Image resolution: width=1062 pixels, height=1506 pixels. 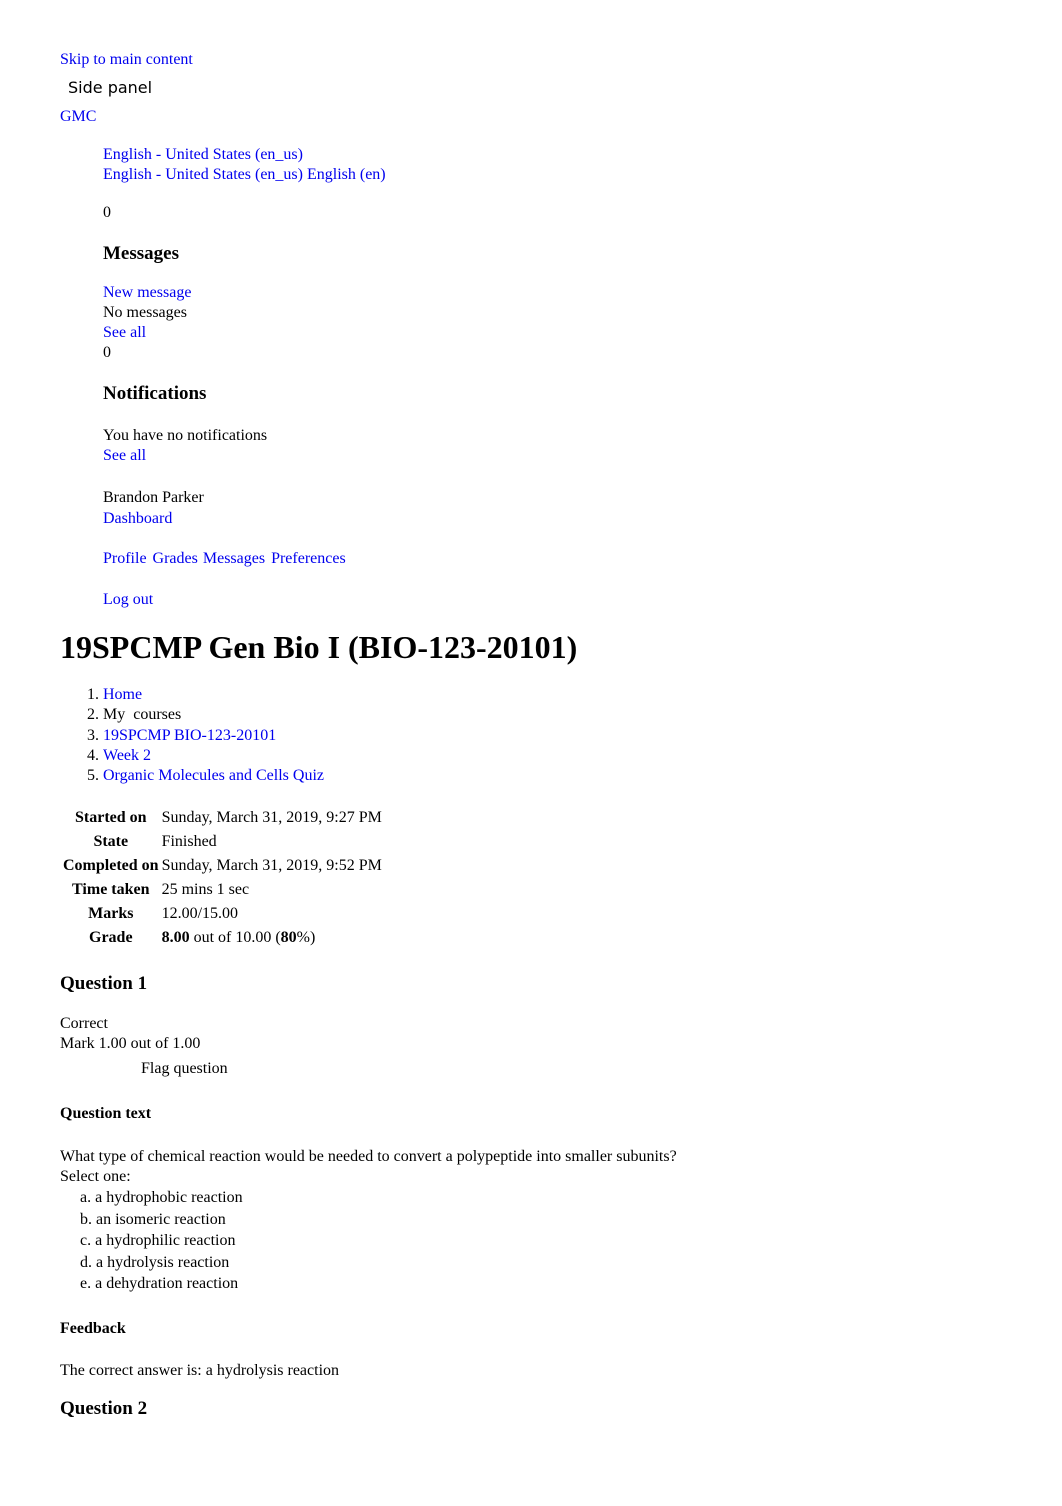 I want to click on logout-link: Log out, so click(x=582, y=600).